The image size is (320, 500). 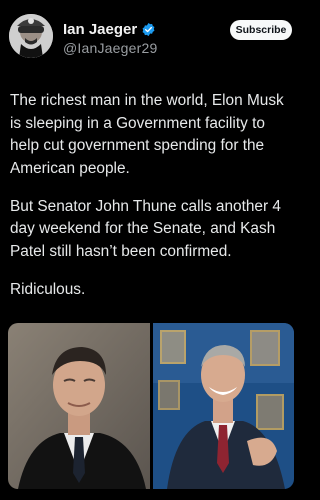 I want to click on media-photo-right, so click(x=223, y=406).